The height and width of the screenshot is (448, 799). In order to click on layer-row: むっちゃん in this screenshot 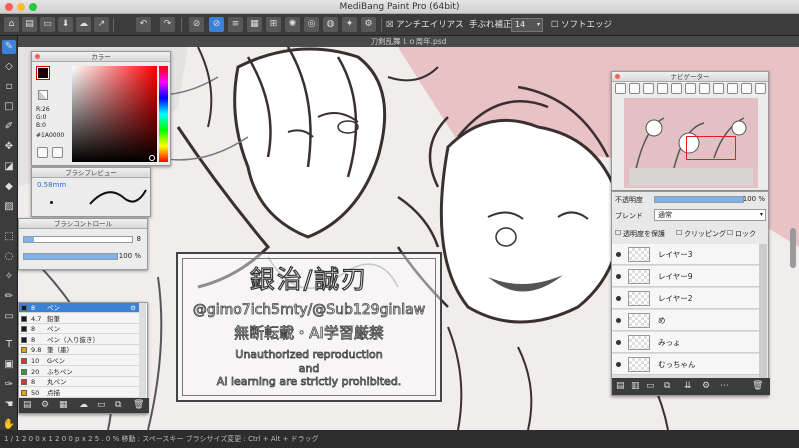, I will do `click(686, 364)`.